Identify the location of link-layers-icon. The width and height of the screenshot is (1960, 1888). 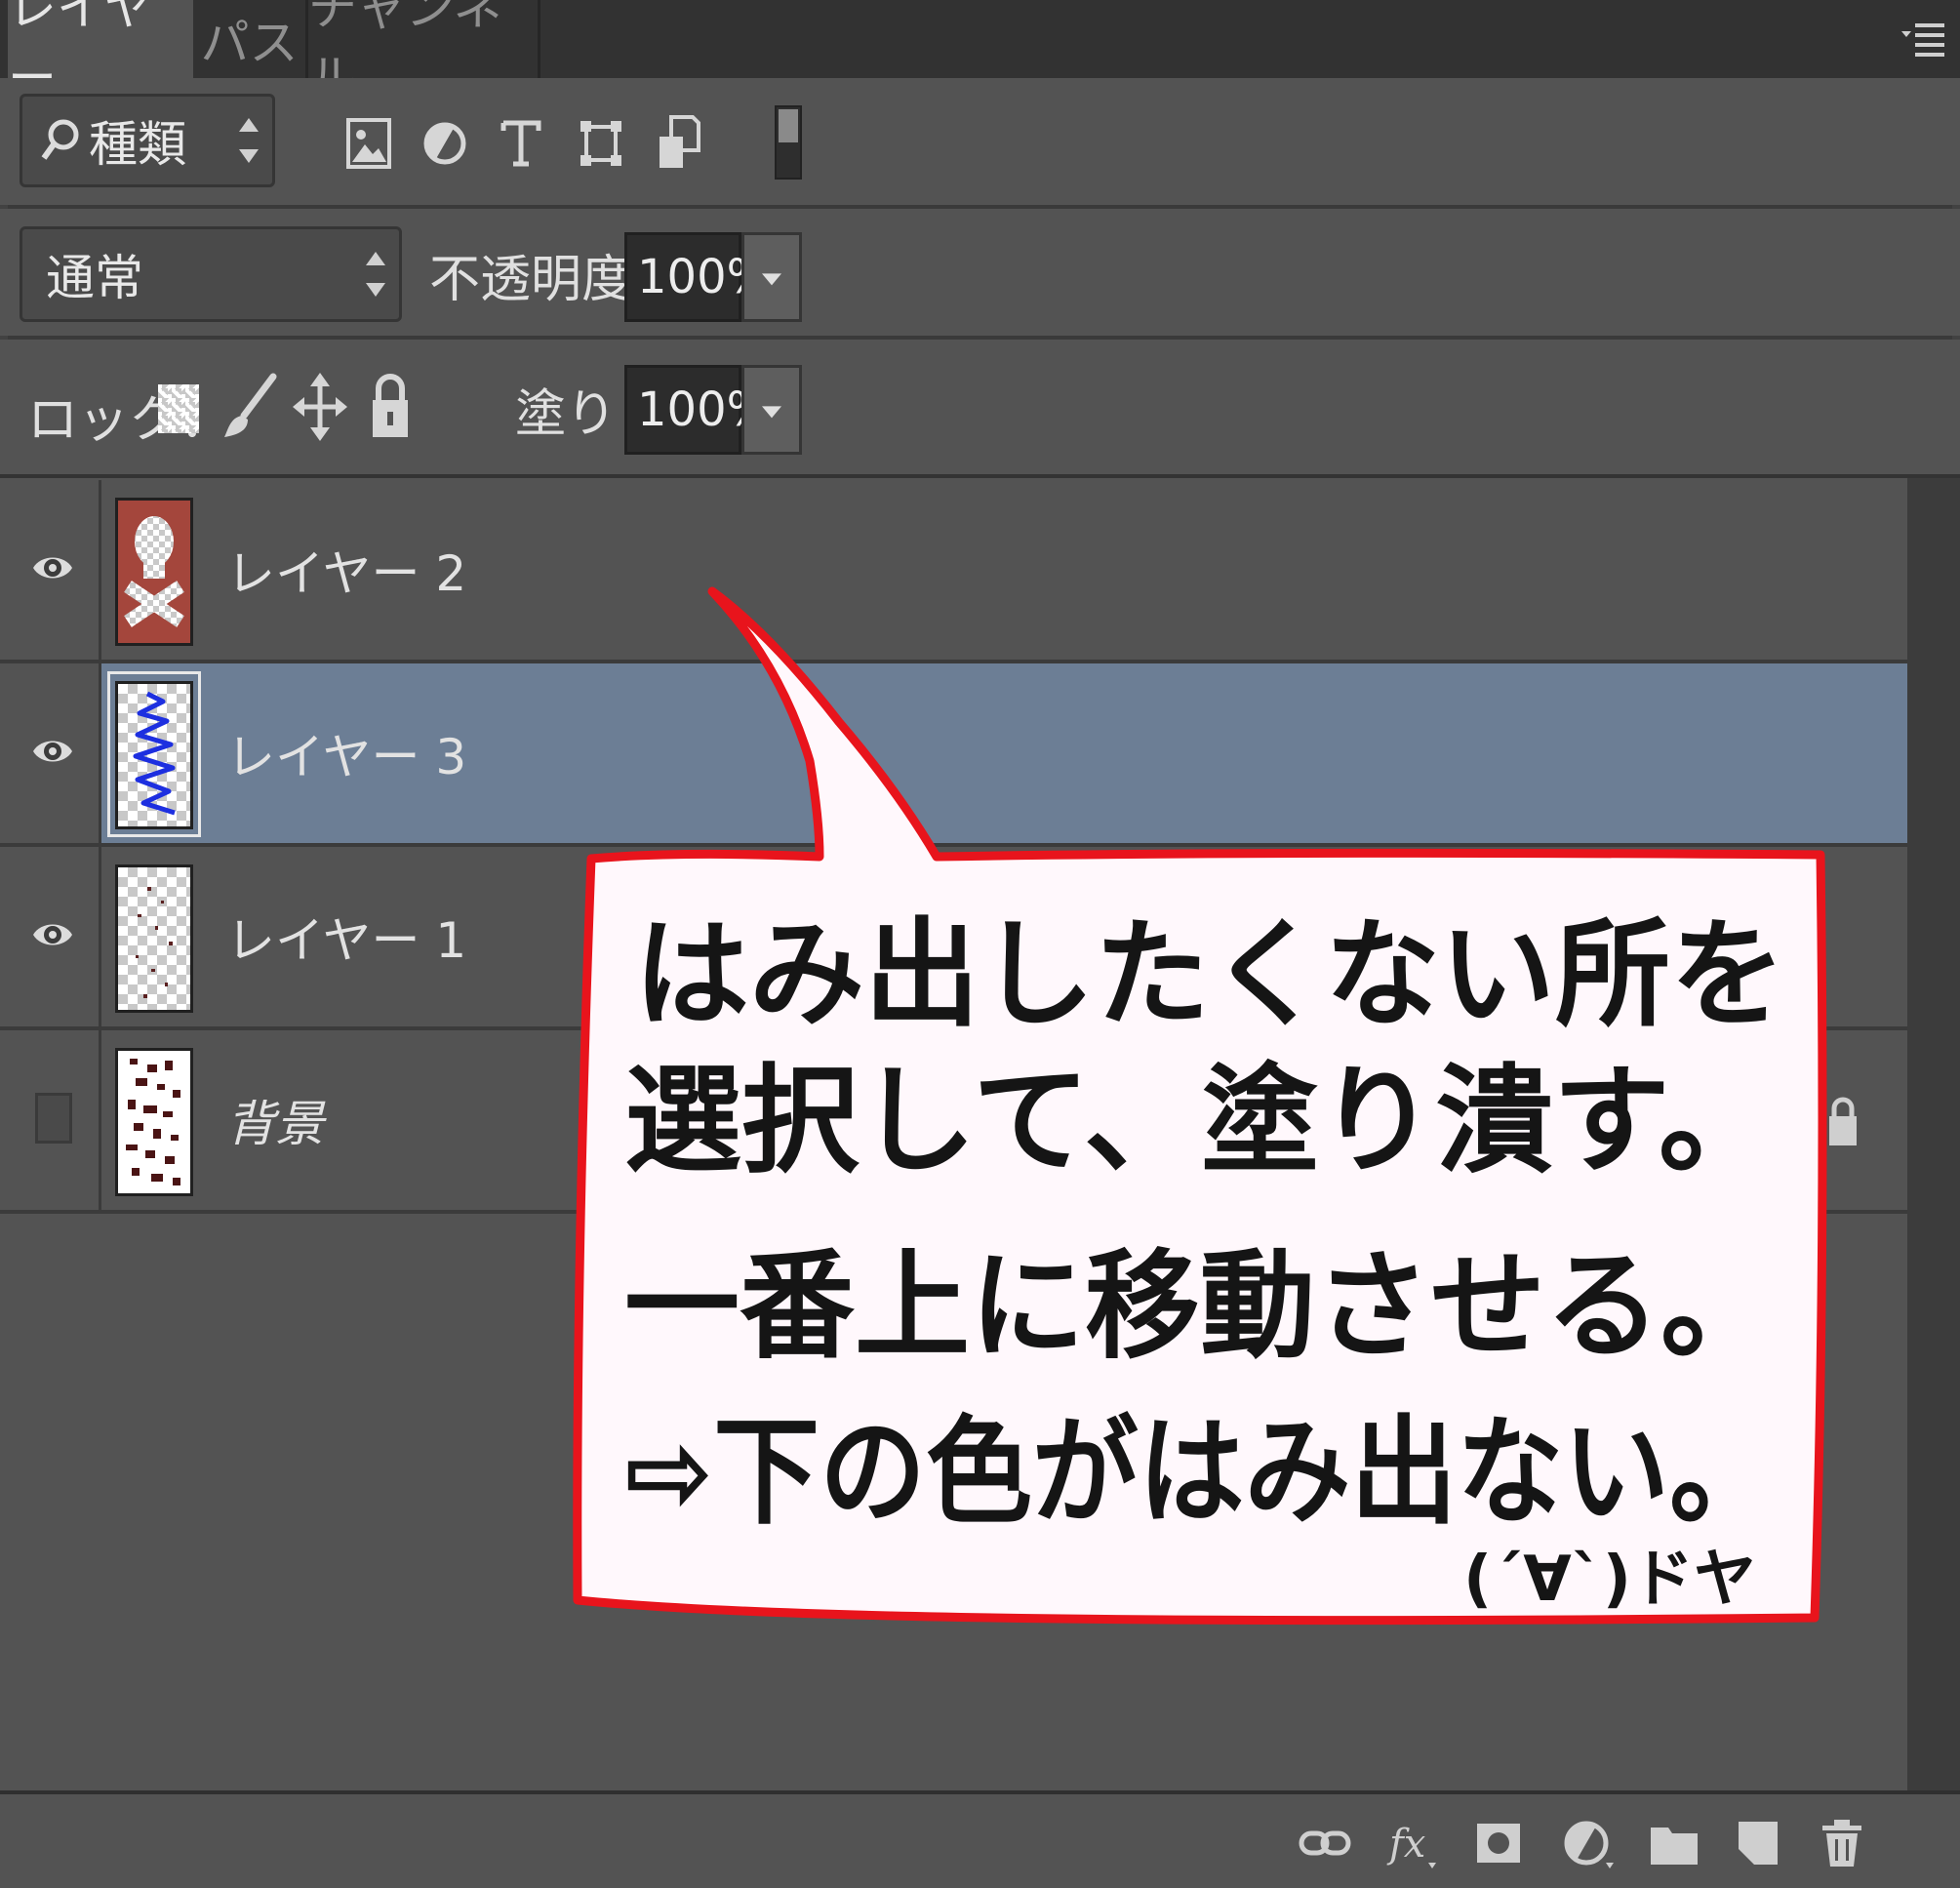
(1325, 1843).